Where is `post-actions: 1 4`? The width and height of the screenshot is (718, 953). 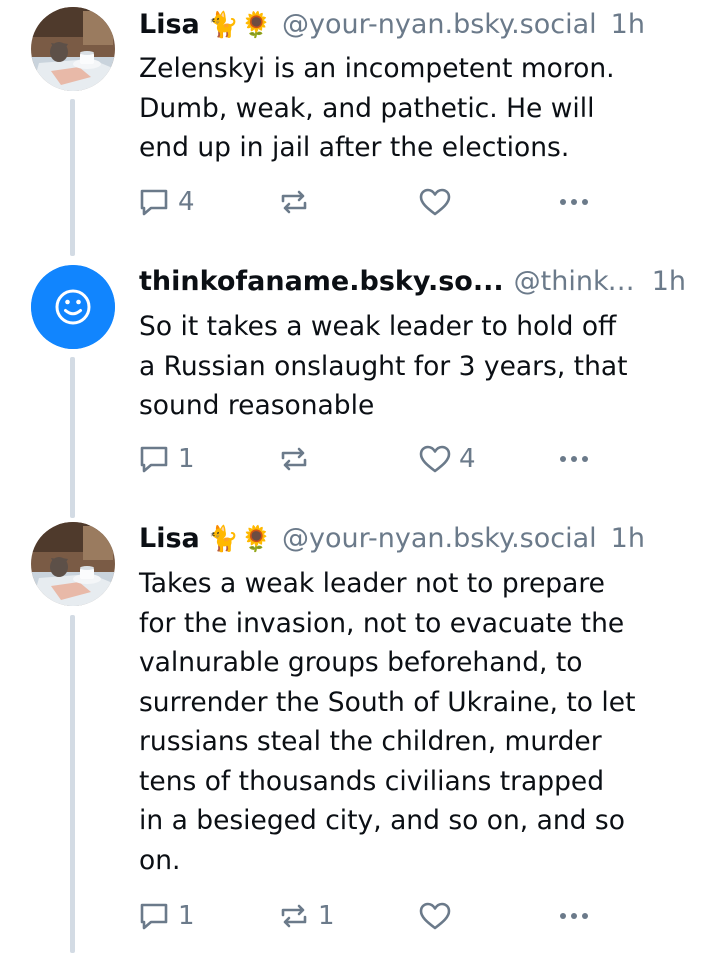
post-actions: 1 4 is located at coordinates (371, 459).